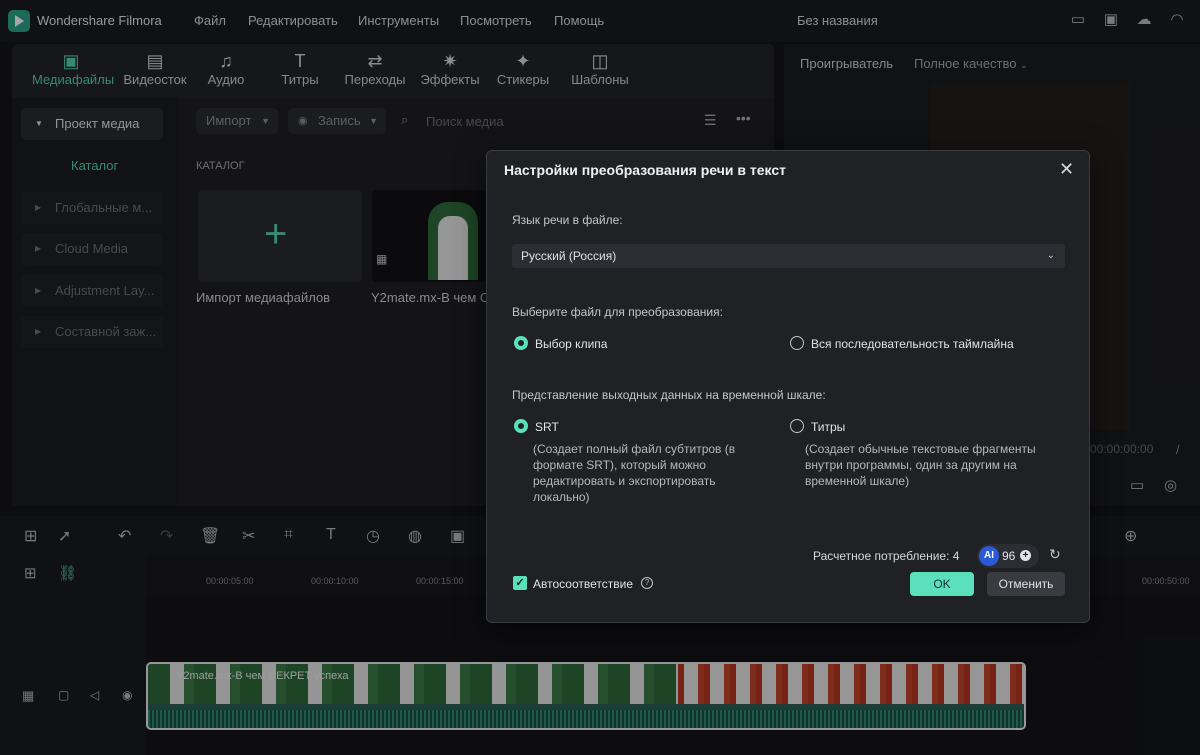  What do you see at coordinates (797, 343) in the screenshot?
I see `radio-whole-sequence` at bounding box center [797, 343].